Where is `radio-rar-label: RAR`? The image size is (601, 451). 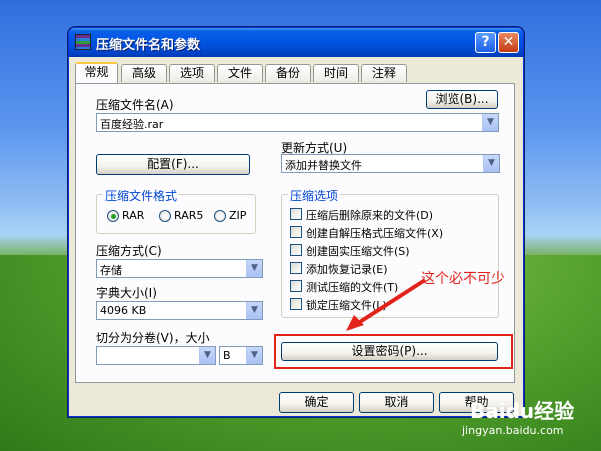 radio-rar-label: RAR is located at coordinates (133, 215).